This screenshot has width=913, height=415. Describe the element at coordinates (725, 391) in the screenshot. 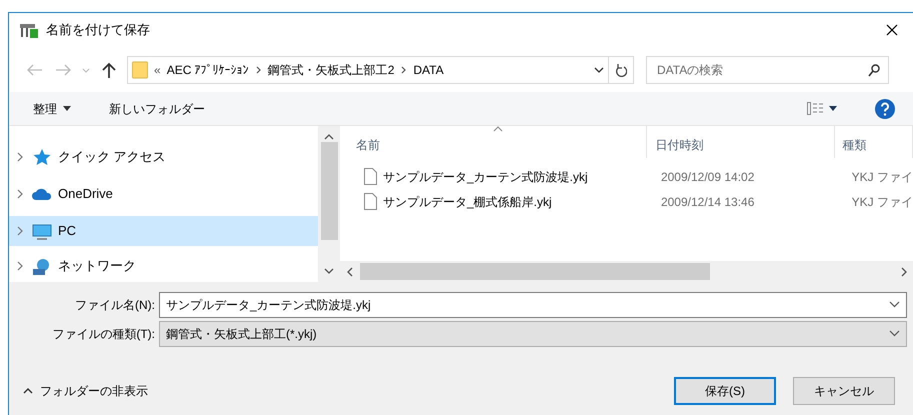

I see `save-button: 保存(S)` at that location.